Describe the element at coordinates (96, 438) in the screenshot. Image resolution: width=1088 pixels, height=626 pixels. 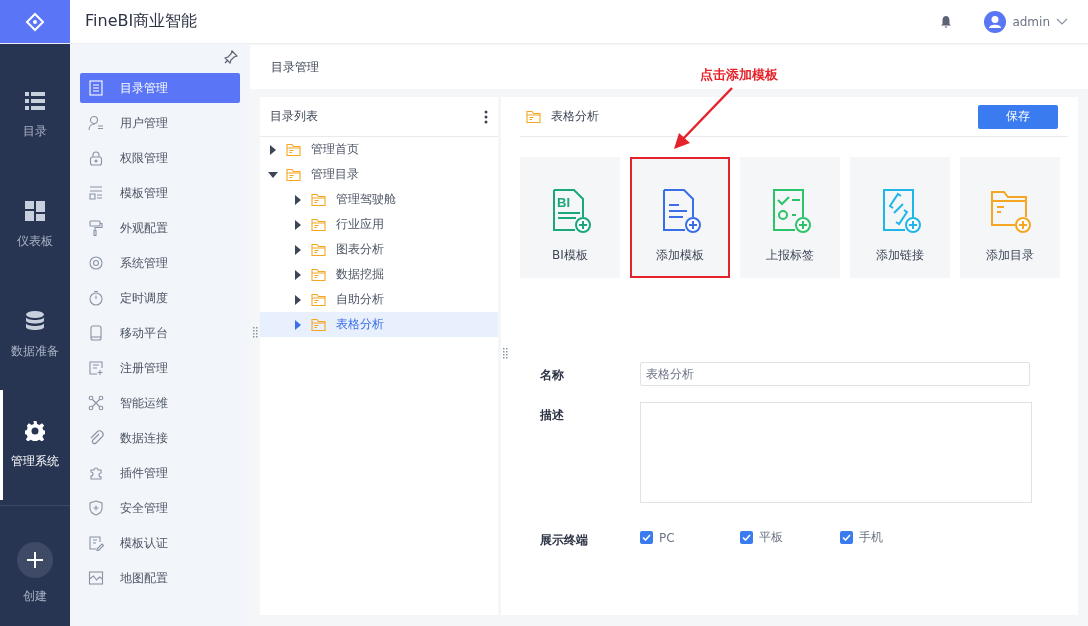
I see `paperclip-icon` at that location.